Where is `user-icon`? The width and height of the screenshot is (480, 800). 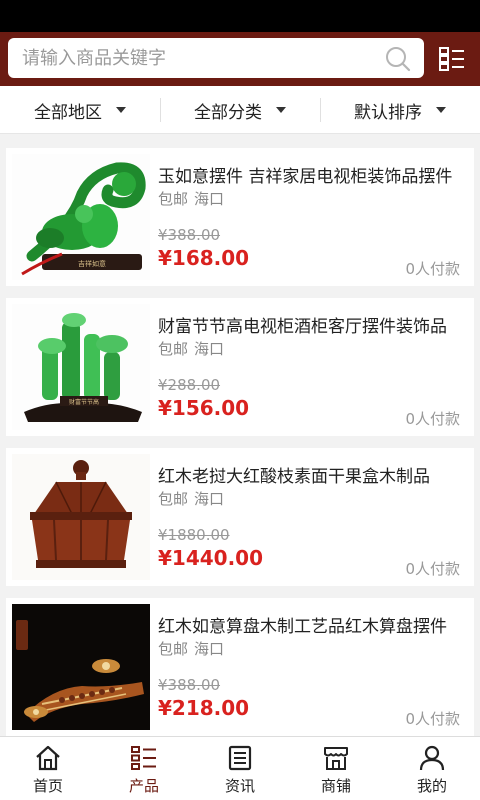
user-icon is located at coordinates (432, 758).